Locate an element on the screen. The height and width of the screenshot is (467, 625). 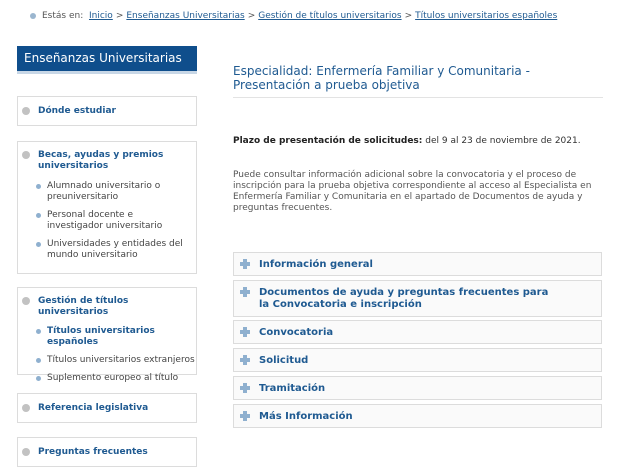
sidebar-section-label: Gestión de títulos universitarios is located at coordinates (117, 307).